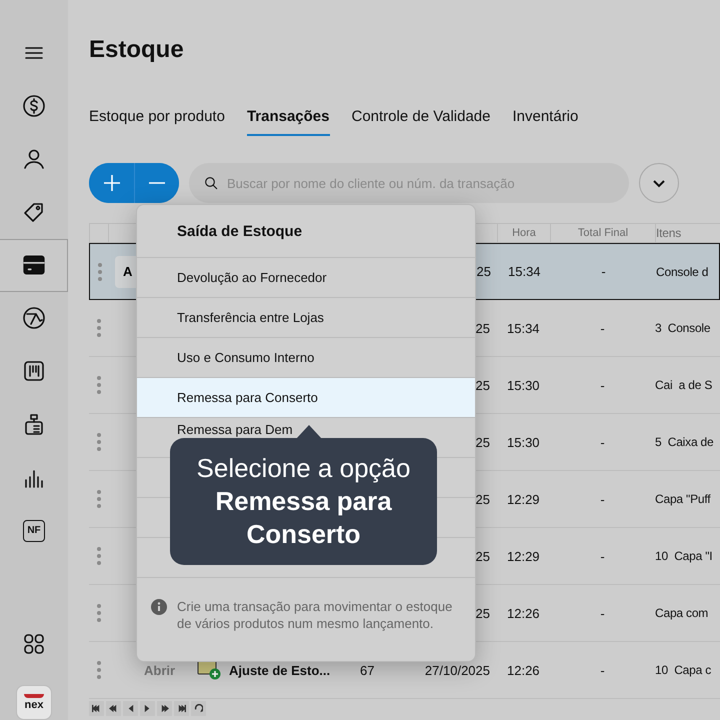 The height and width of the screenshot is (720, 720). I want to click on grid-icon, so click(34, 644).